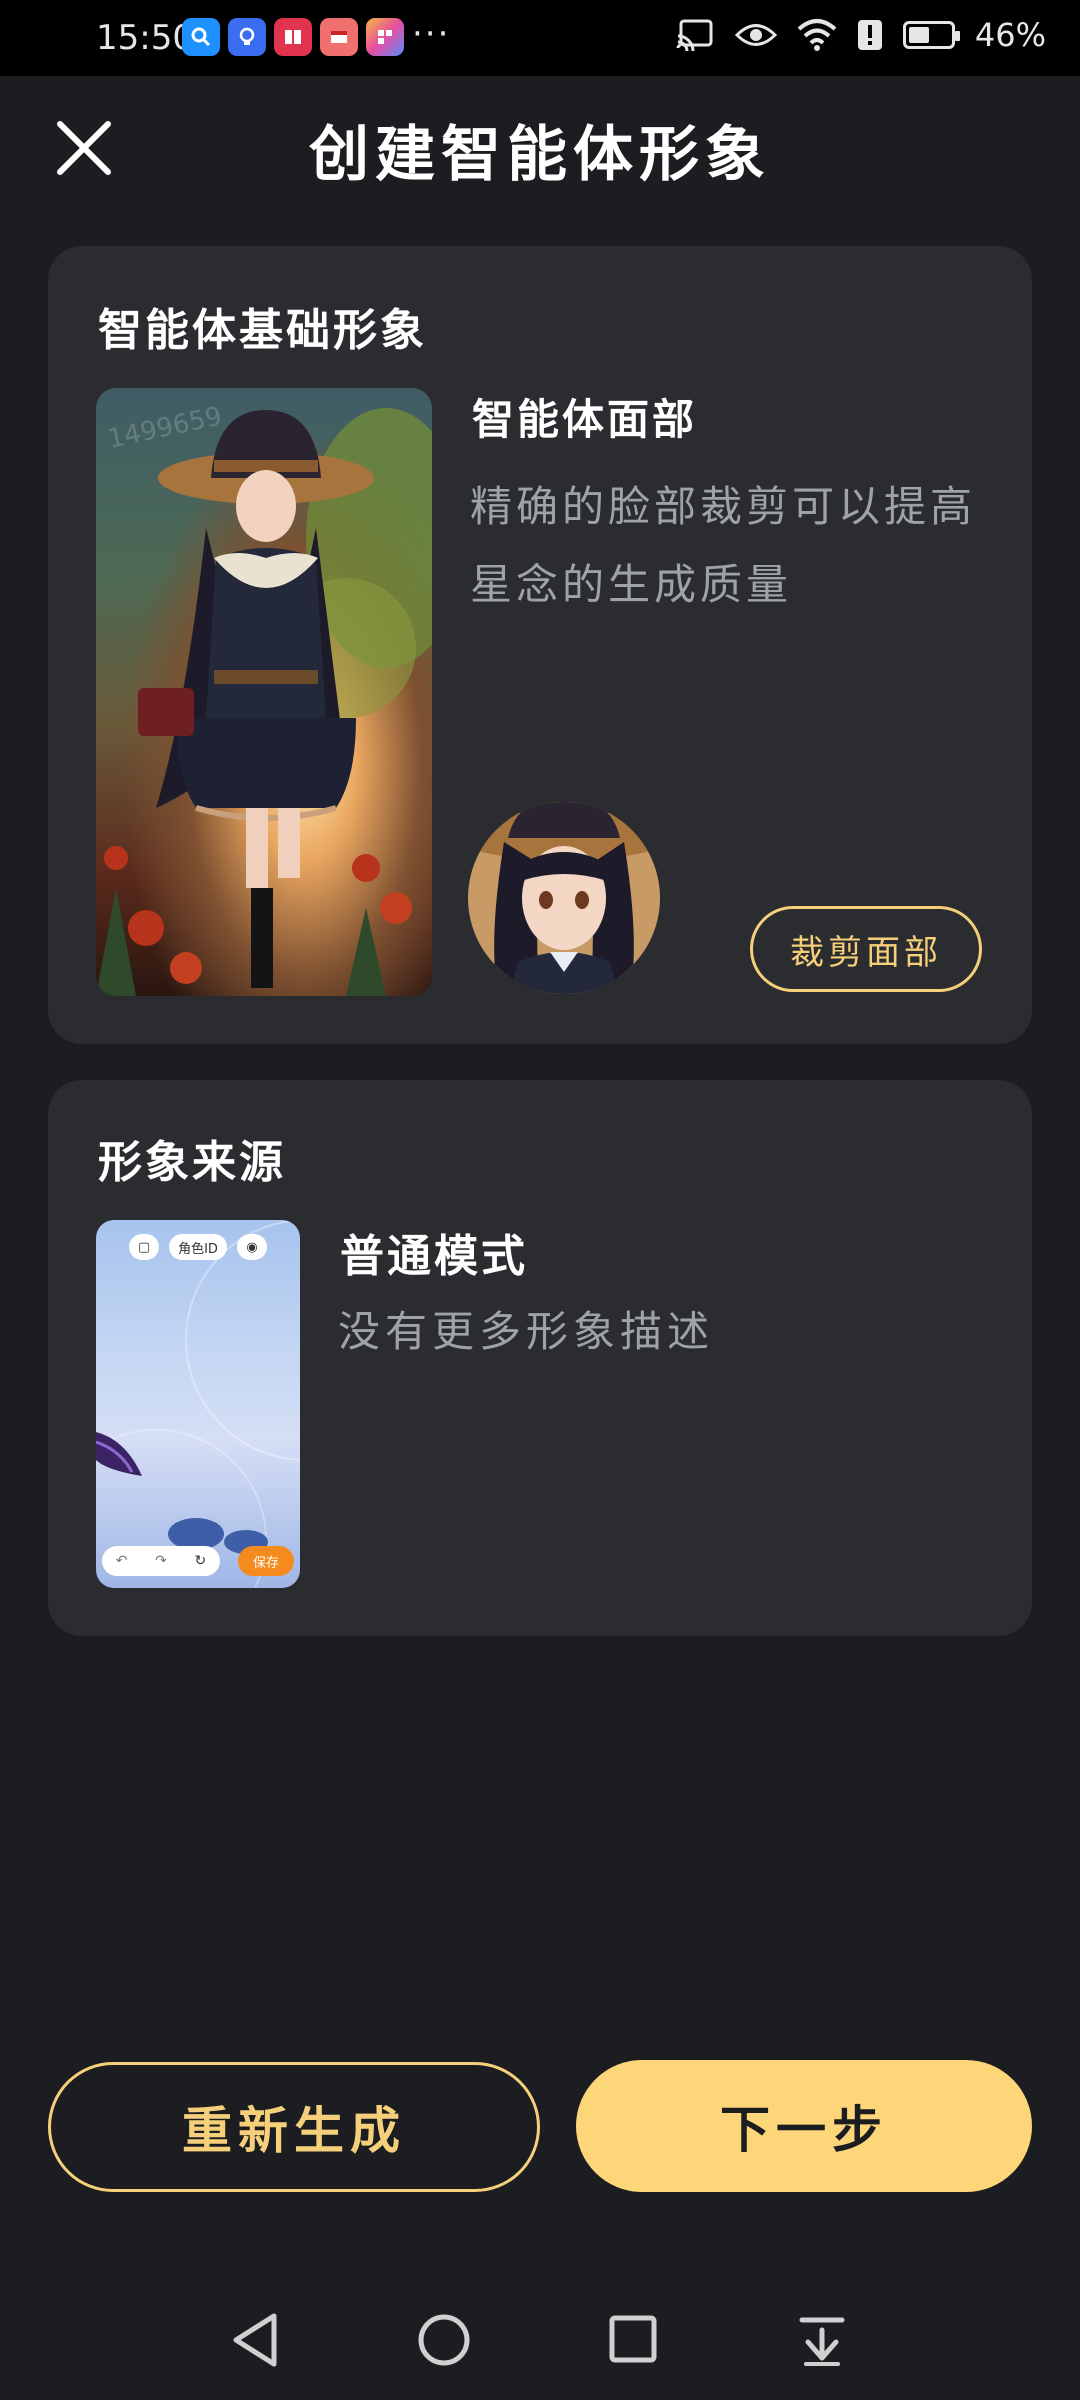  Describe the element at coordinates (201, 37) in the screenshot. I see `search-app-icon` at that location.